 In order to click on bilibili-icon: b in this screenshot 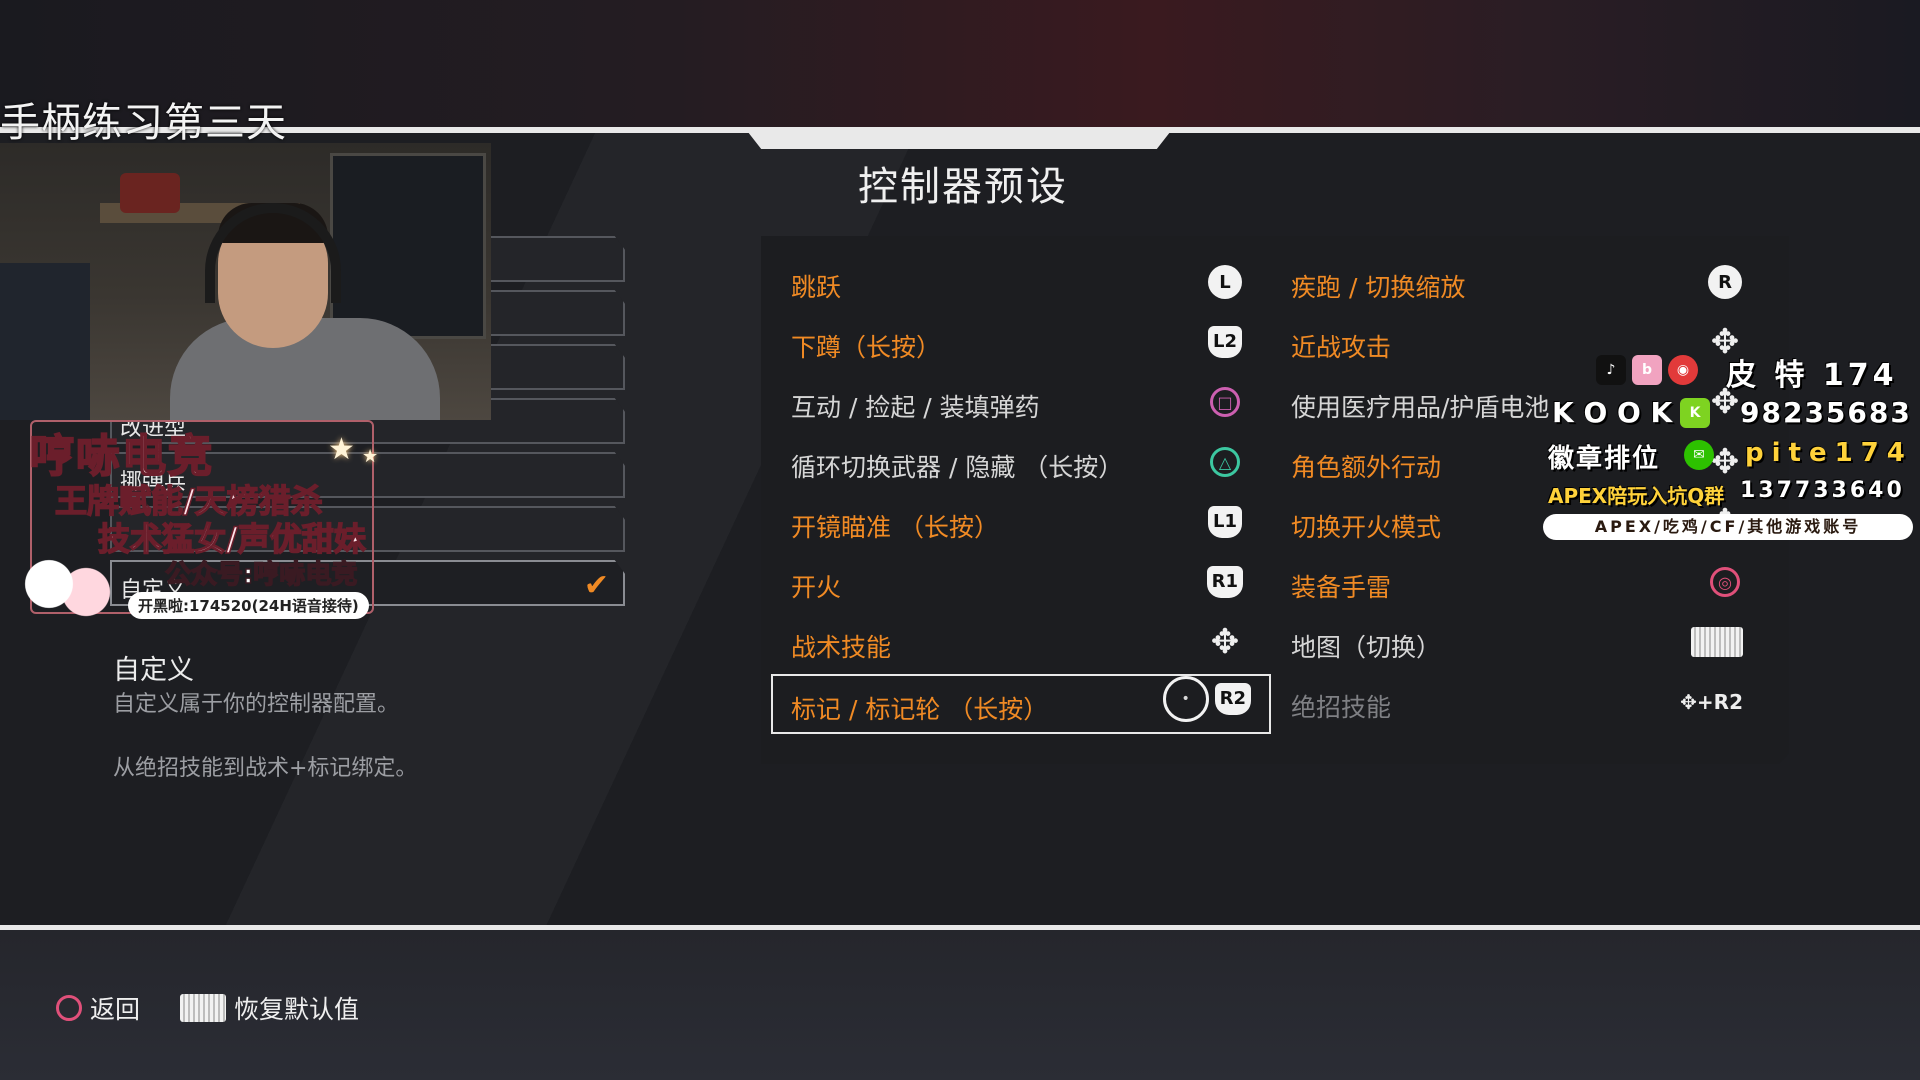, I will do `click(1647, 370)`.